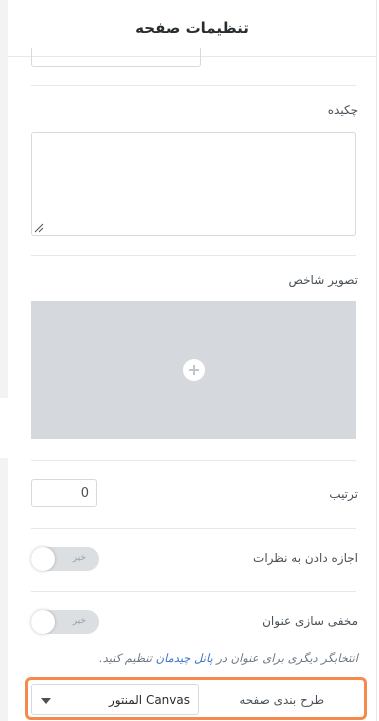 The width and height of the screenshot is (379, 721). I want to click on featured-image-label: تصویر شاخص, so click(323, 280).